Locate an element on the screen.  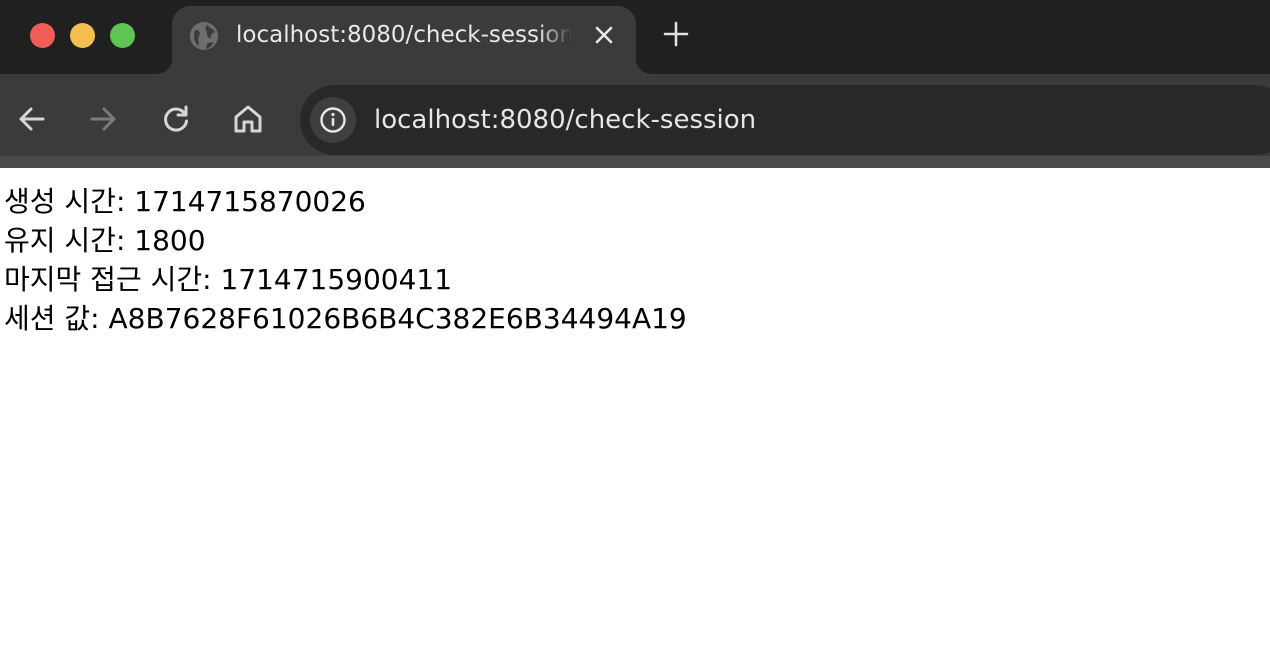
tab-strip: localhost:8080/check-session is located at coordinates (635, 37).